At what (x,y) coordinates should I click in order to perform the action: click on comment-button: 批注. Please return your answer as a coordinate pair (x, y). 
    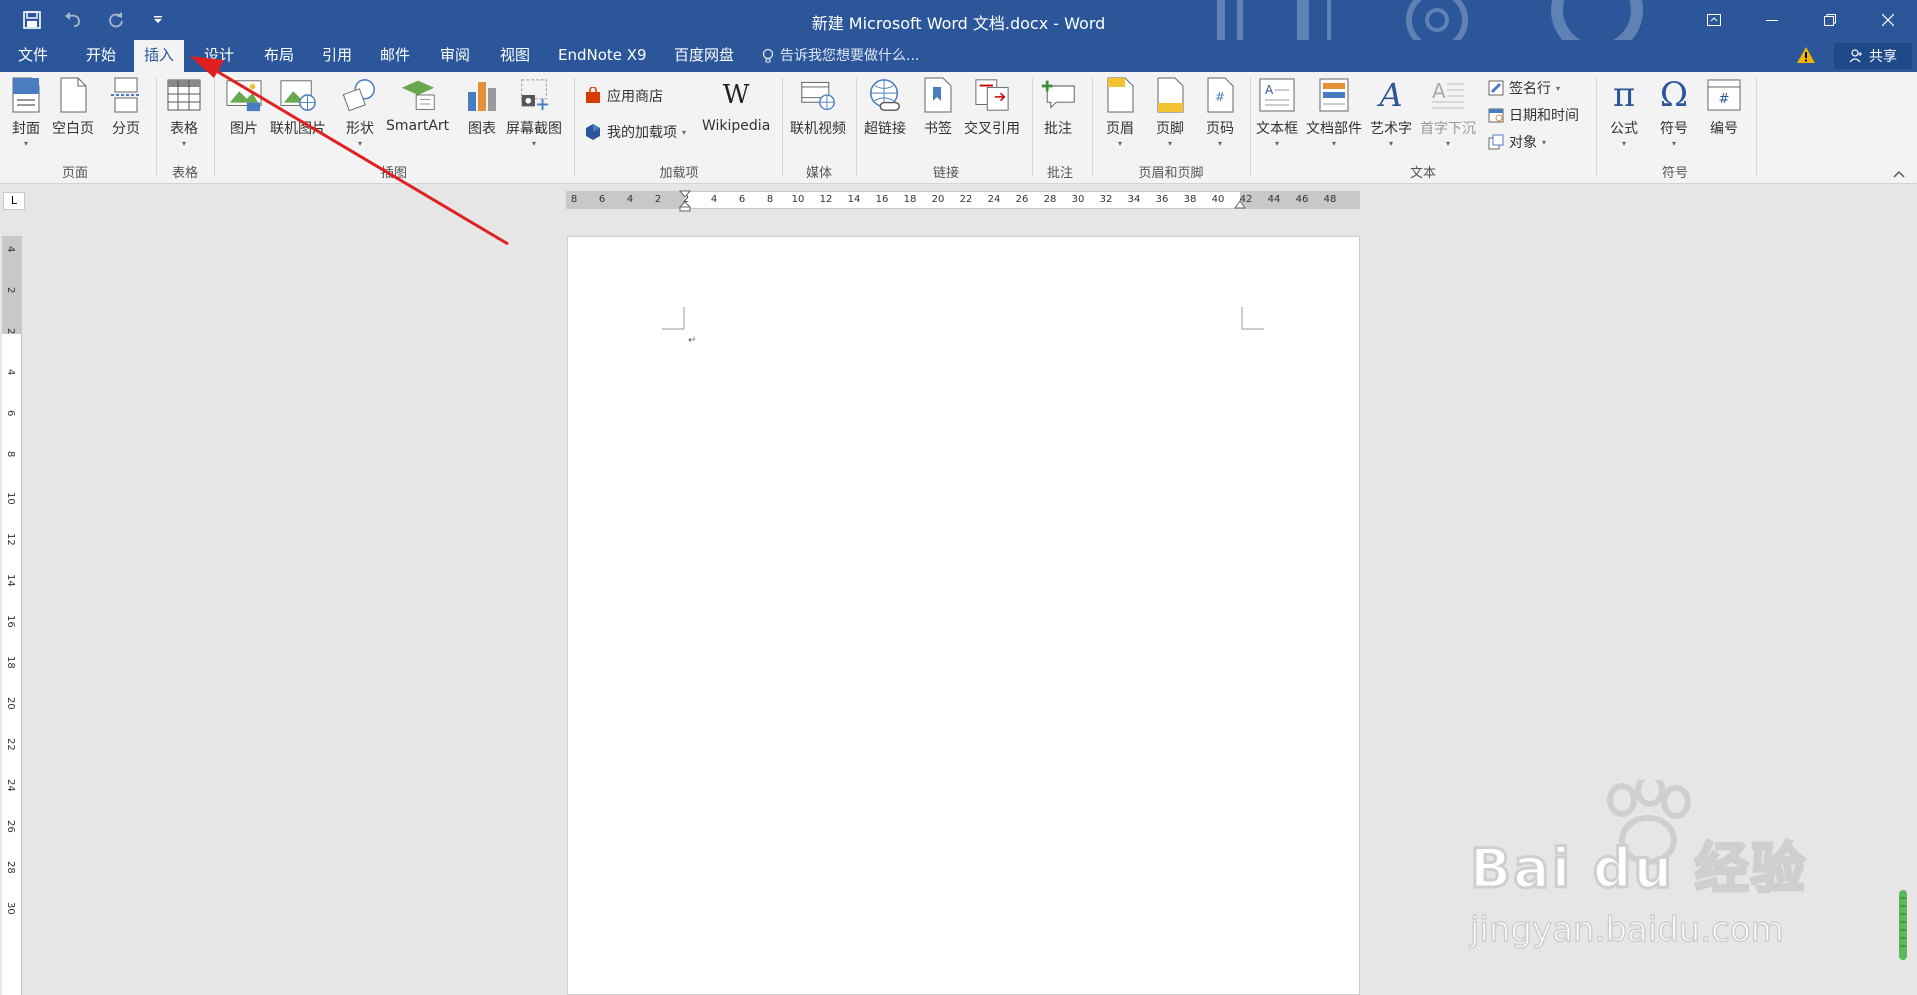
    Looking at the image, I should click on (1058, 107).